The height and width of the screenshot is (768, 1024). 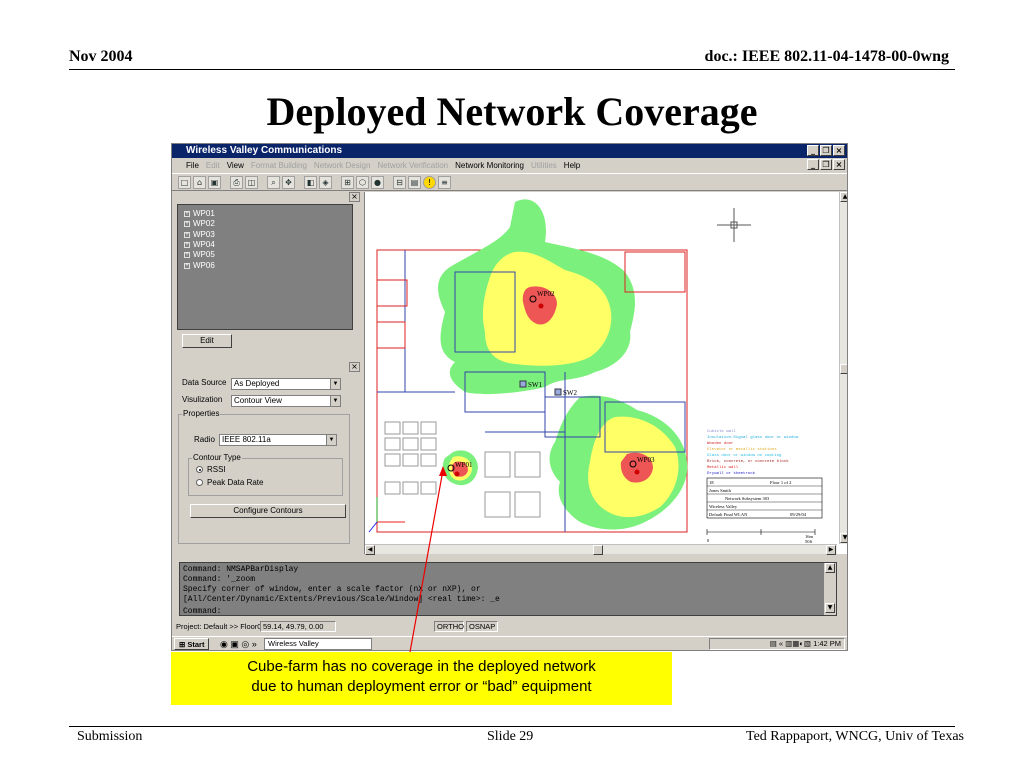 I want to click on toolbar: □ ⌂ ▣ ⎙ ◫ ⌕ ✥ ◧ ◈ ⊞ ⬡ ● ⊟ ▤ ! ≡, so click(x=509, y=182).